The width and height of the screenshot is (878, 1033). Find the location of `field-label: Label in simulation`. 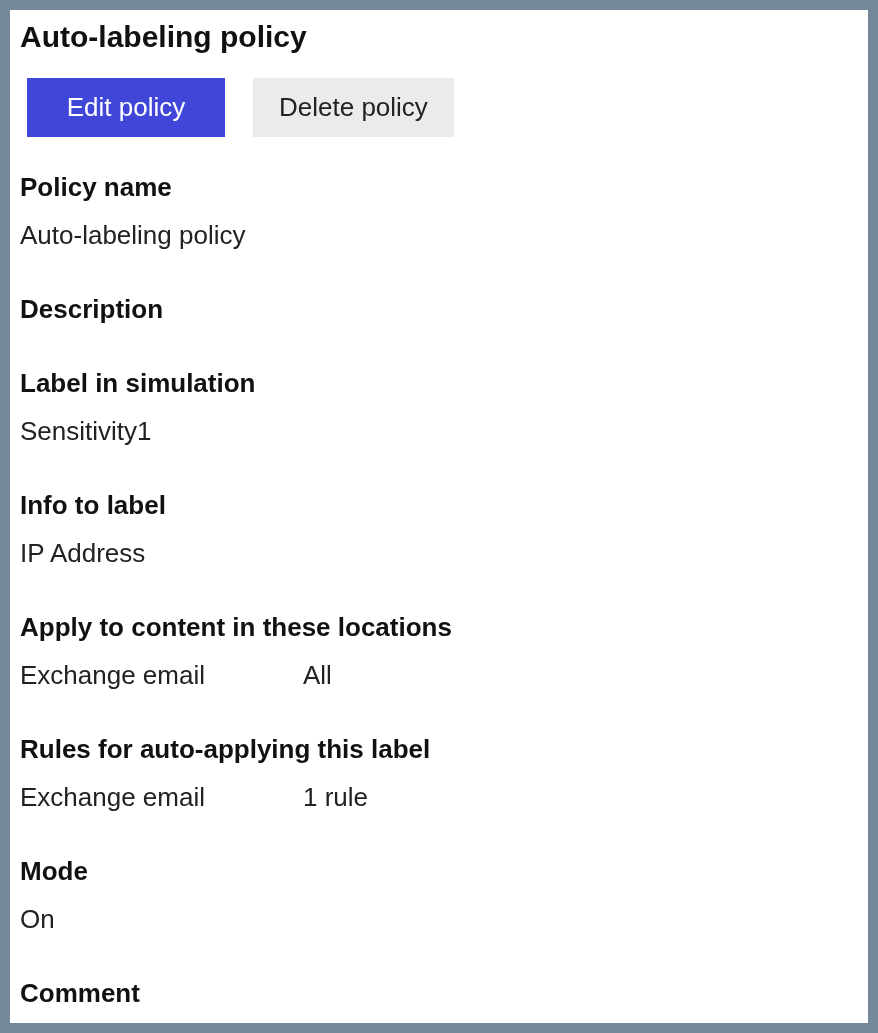

field-label: Label in simulation is located at coordinates (138, 383).